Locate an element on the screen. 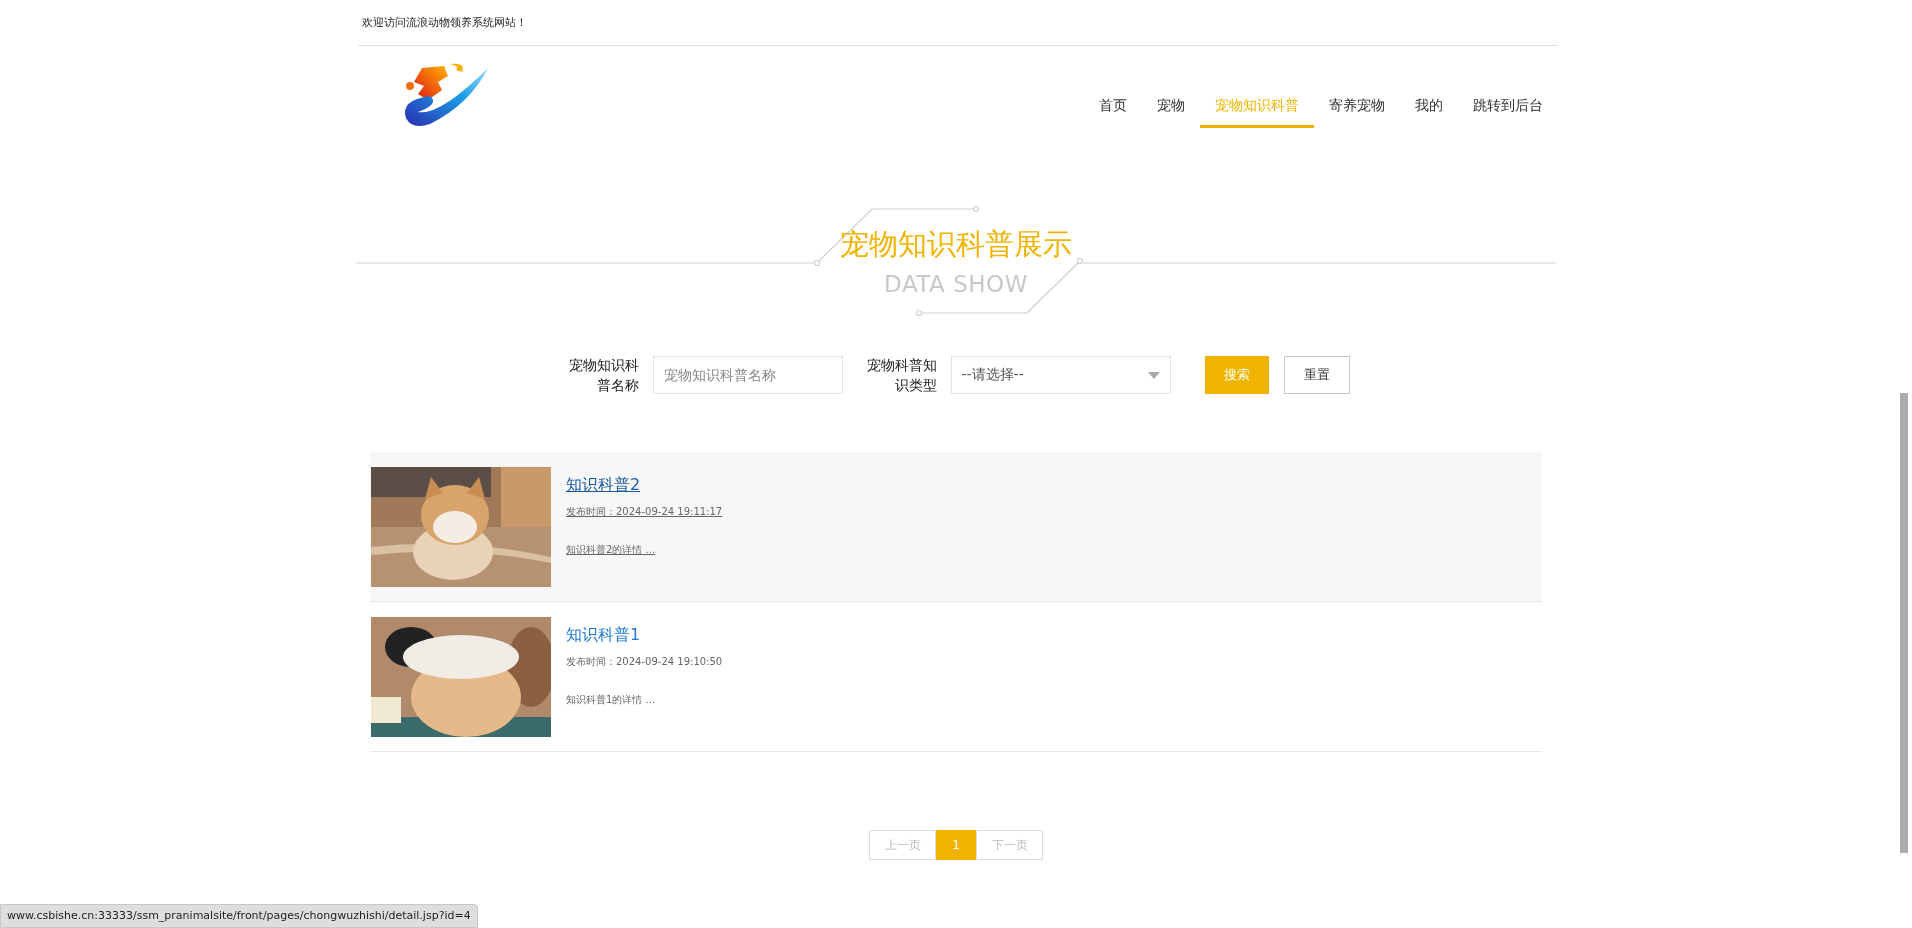 Image resolution: width=1912 pixels, height=928 pixels. nav-link: 宠物 is located at coordinates (1171, 105).